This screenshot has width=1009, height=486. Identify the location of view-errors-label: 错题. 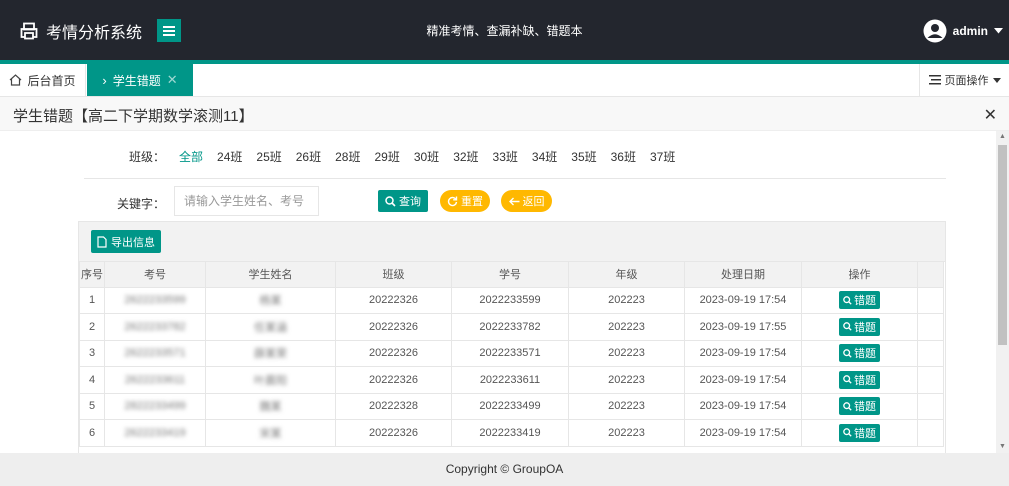
(865, 301).